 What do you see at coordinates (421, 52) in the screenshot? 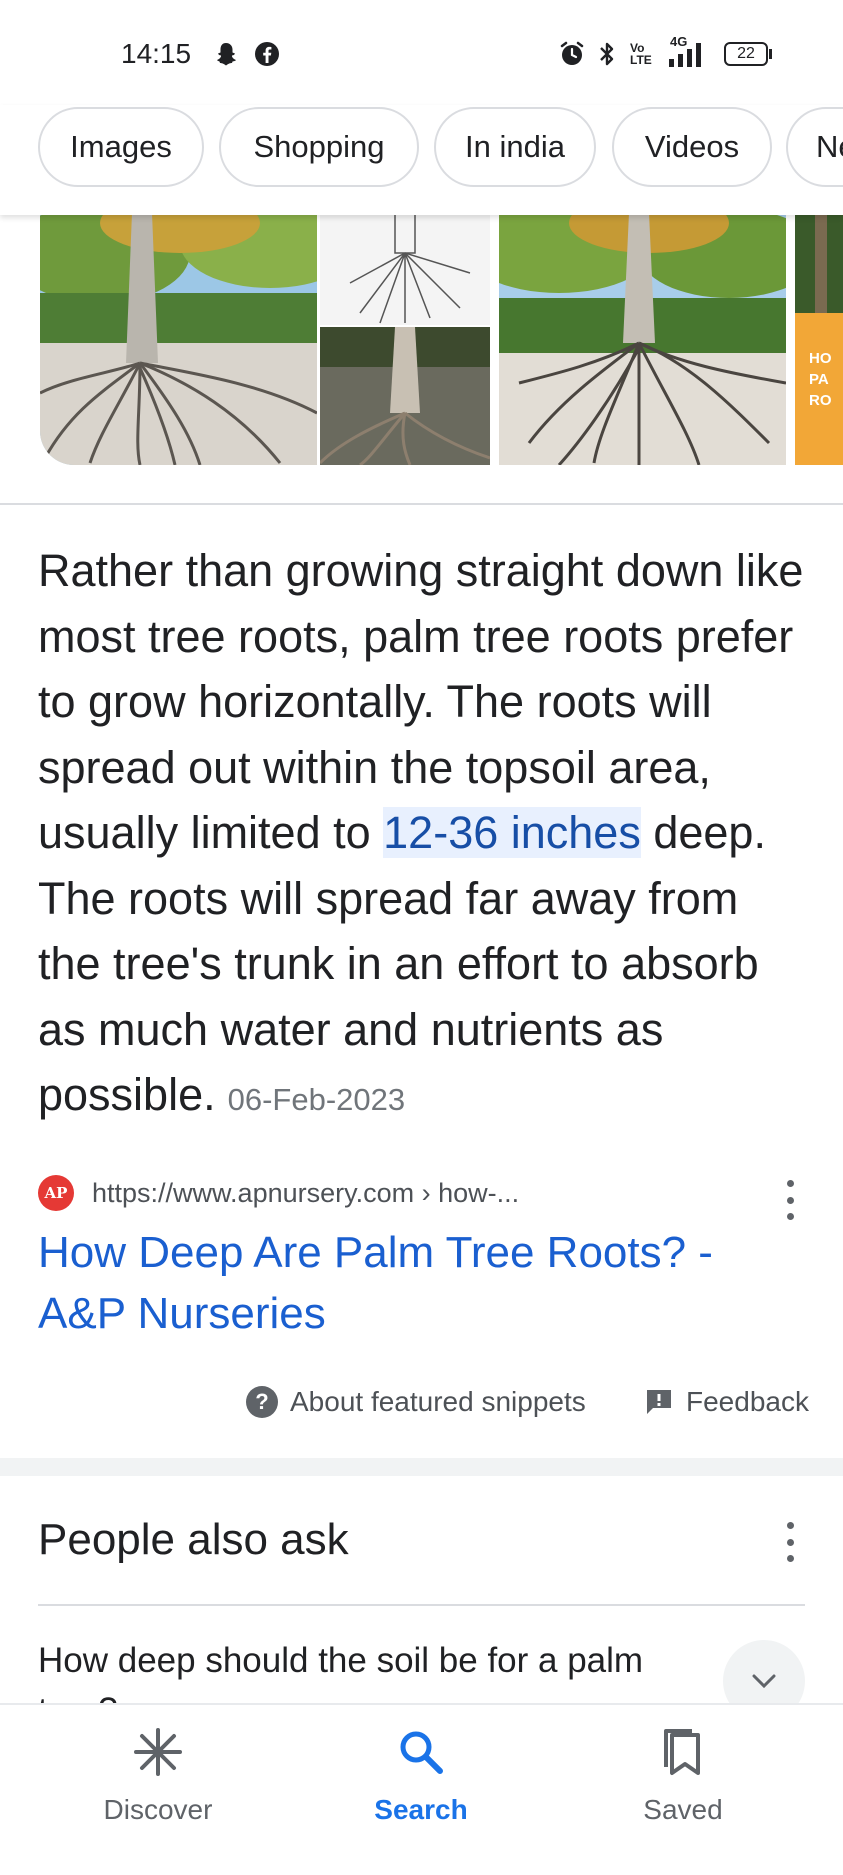
I see `status-bar: 14:15 Vo LTE 4G 22` at bounding box center [421, 52].